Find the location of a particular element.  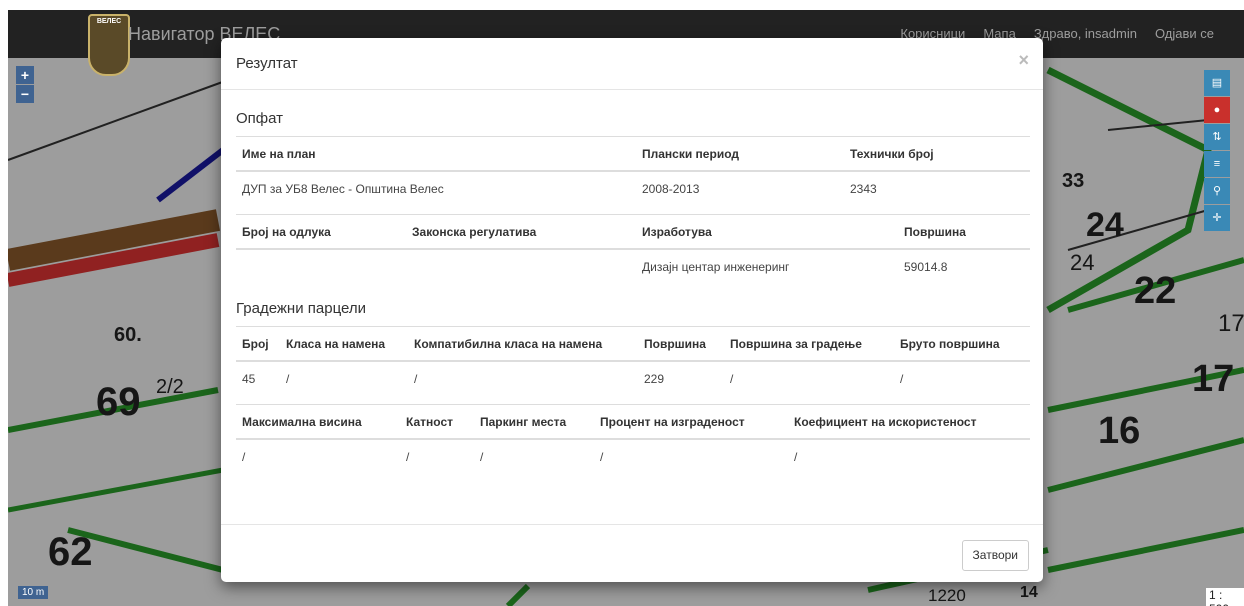

column-header: Изработува is located at coordinates (767, 232).